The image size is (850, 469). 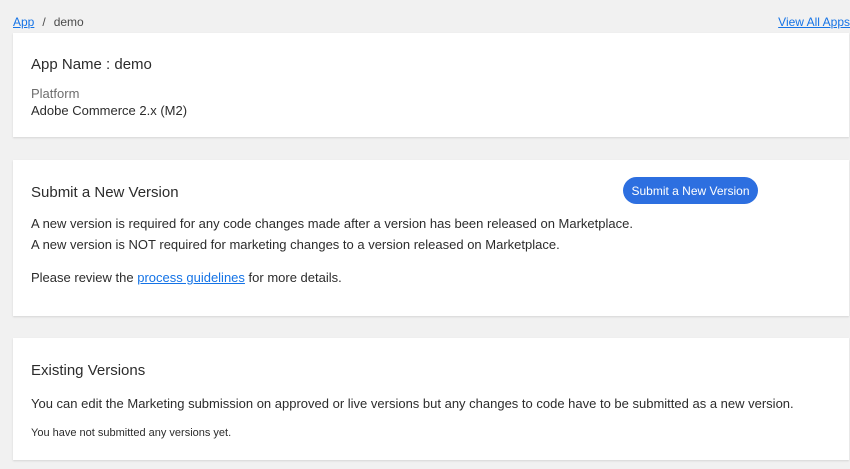 I want to click on breadcrumb-app-link: App, so click(x=23, y=22).